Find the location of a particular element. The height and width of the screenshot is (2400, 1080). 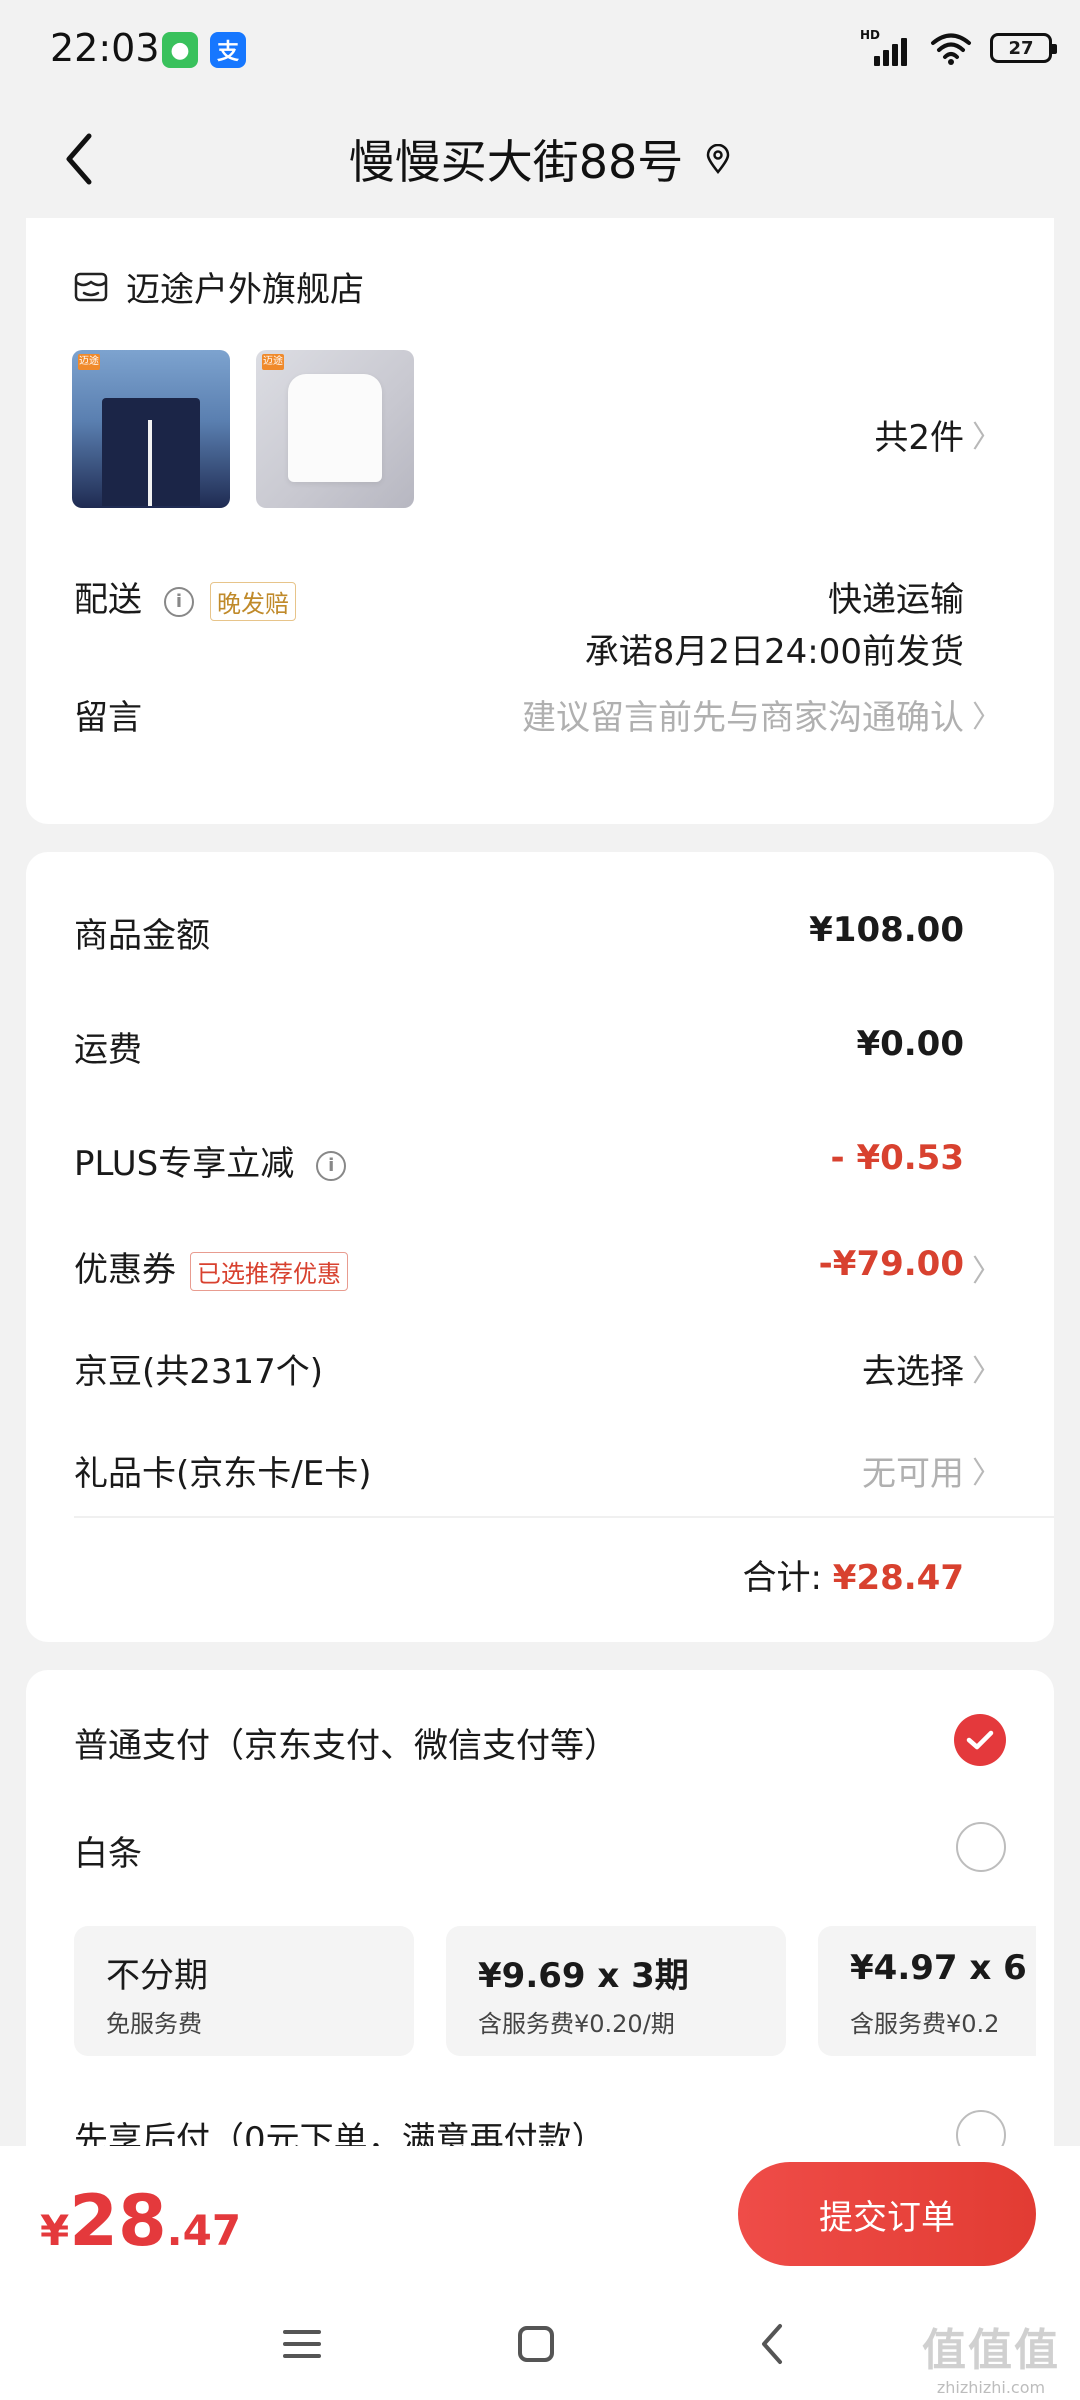

normal-pay-radio is located at coordinates (980, 1740).